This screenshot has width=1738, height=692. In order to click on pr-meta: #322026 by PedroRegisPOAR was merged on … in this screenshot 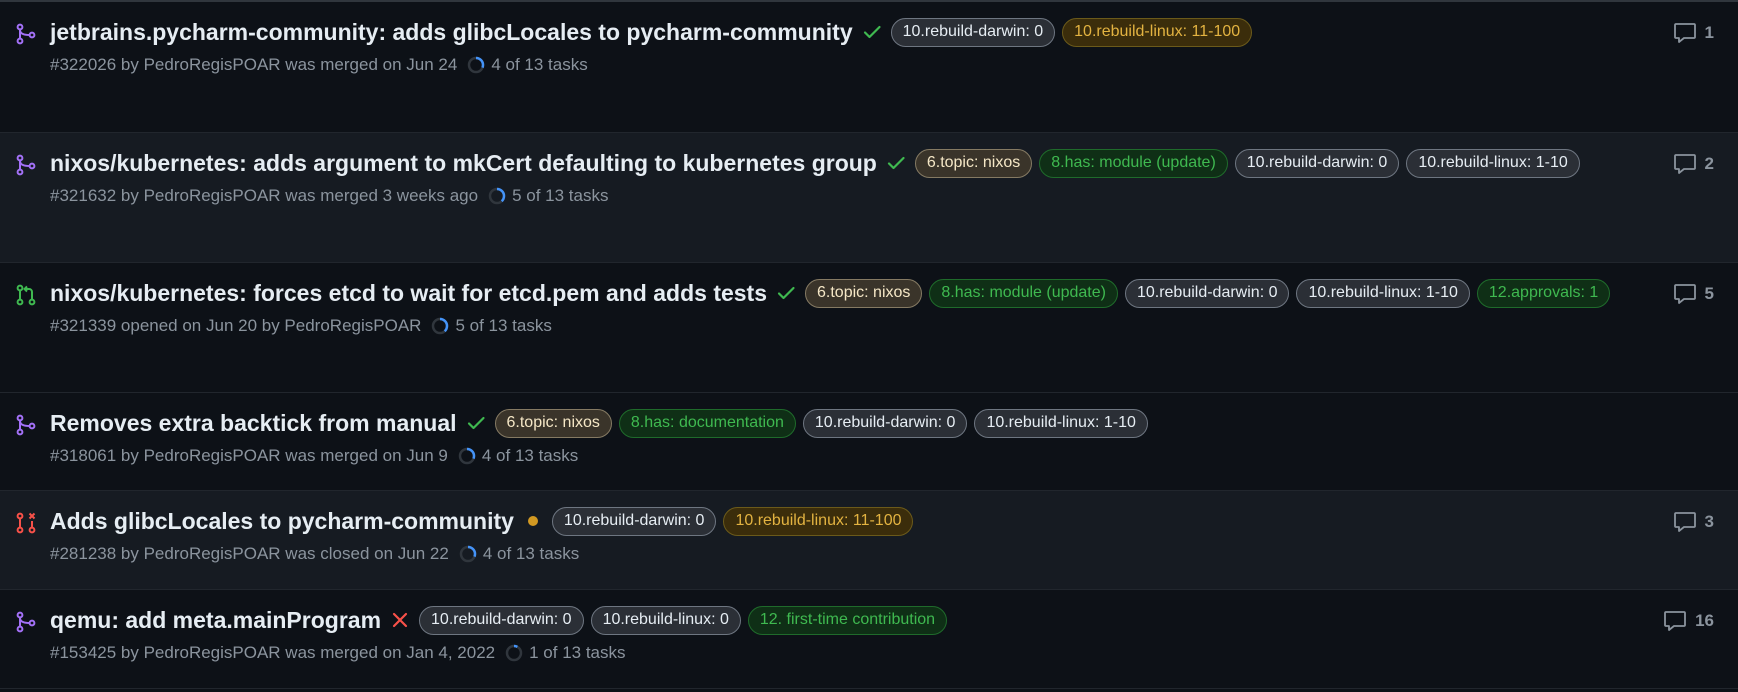, I will do `click(834, 65)`.